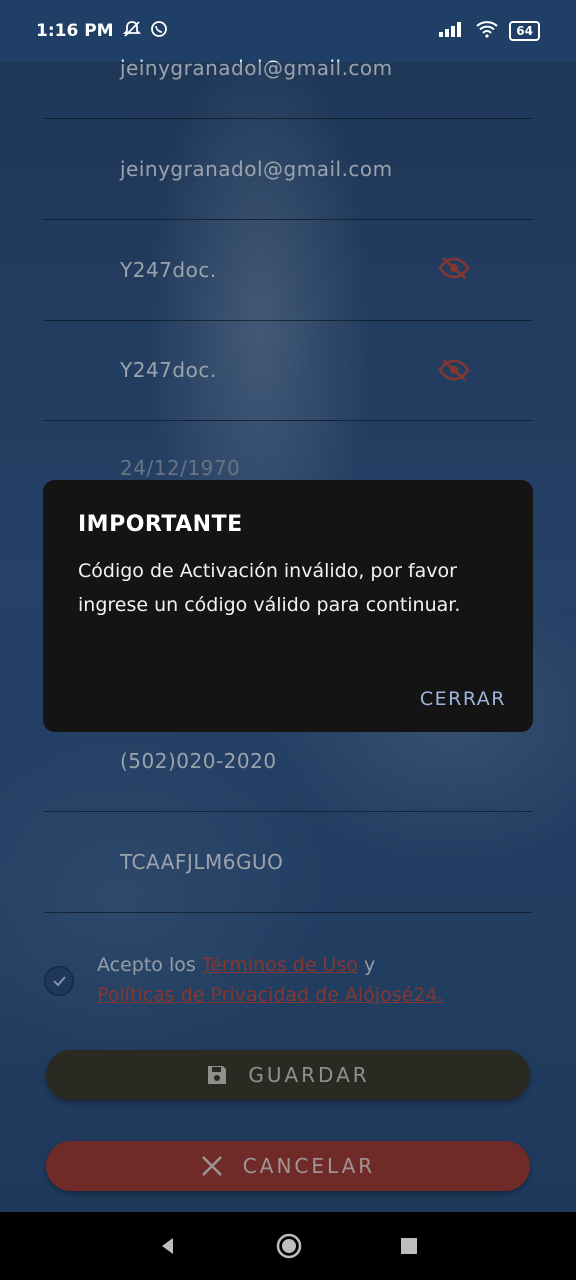  What do you see at coordinates (409, 1246) in the screenshot?
I see `recents-icon` at bounding box center [409, 1246].